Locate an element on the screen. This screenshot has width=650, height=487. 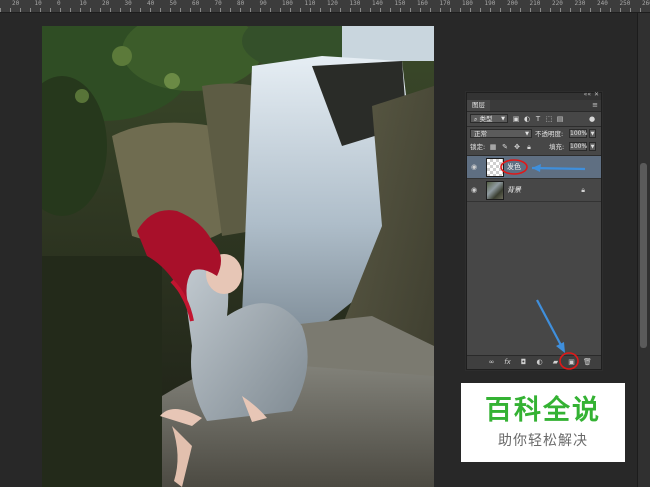
ruler-label: 190 is located at coordinates (490, 3).